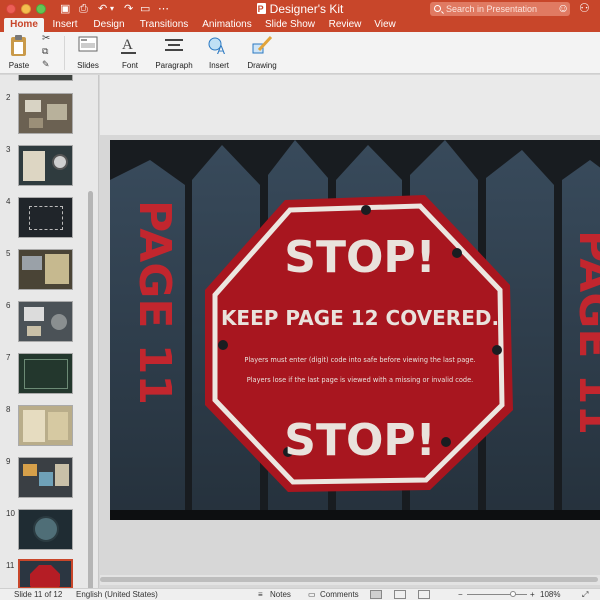 The image size is (600, 600). What do you see at coordinates (24, 25) in the screenshot?
I see `tab-home: Home` at bounding box center [24, 25].